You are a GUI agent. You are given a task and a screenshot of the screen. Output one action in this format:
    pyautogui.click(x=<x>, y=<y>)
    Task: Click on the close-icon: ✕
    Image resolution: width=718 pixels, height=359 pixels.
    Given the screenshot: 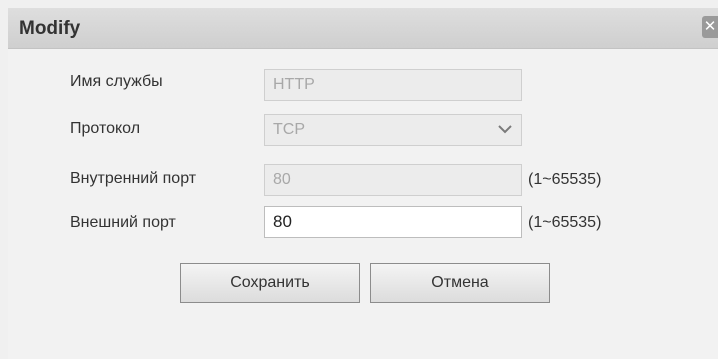 What is the action you would take?
    pyautogui.click(x=710, y=27)
    